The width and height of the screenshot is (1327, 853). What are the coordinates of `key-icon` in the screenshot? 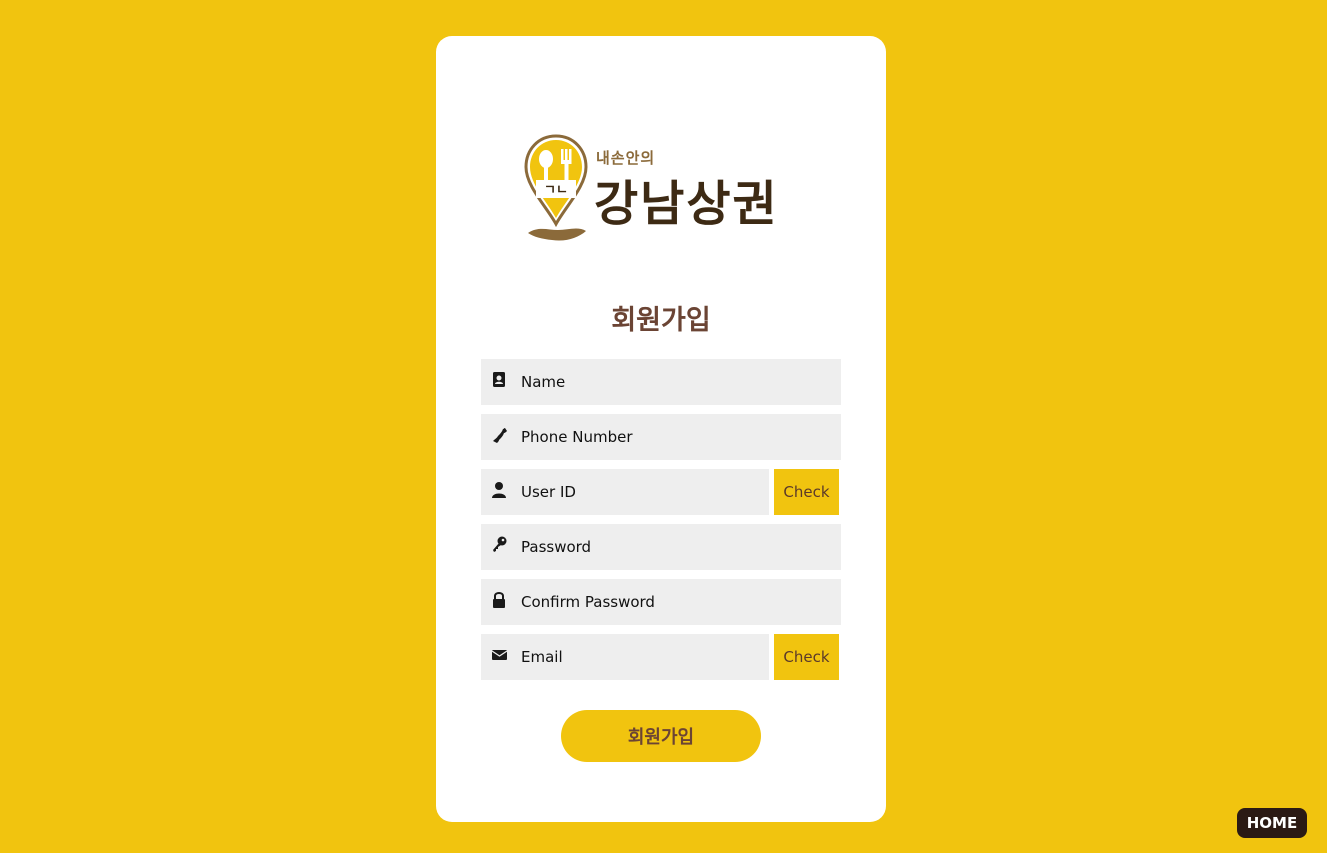 It's located at (500, 544).